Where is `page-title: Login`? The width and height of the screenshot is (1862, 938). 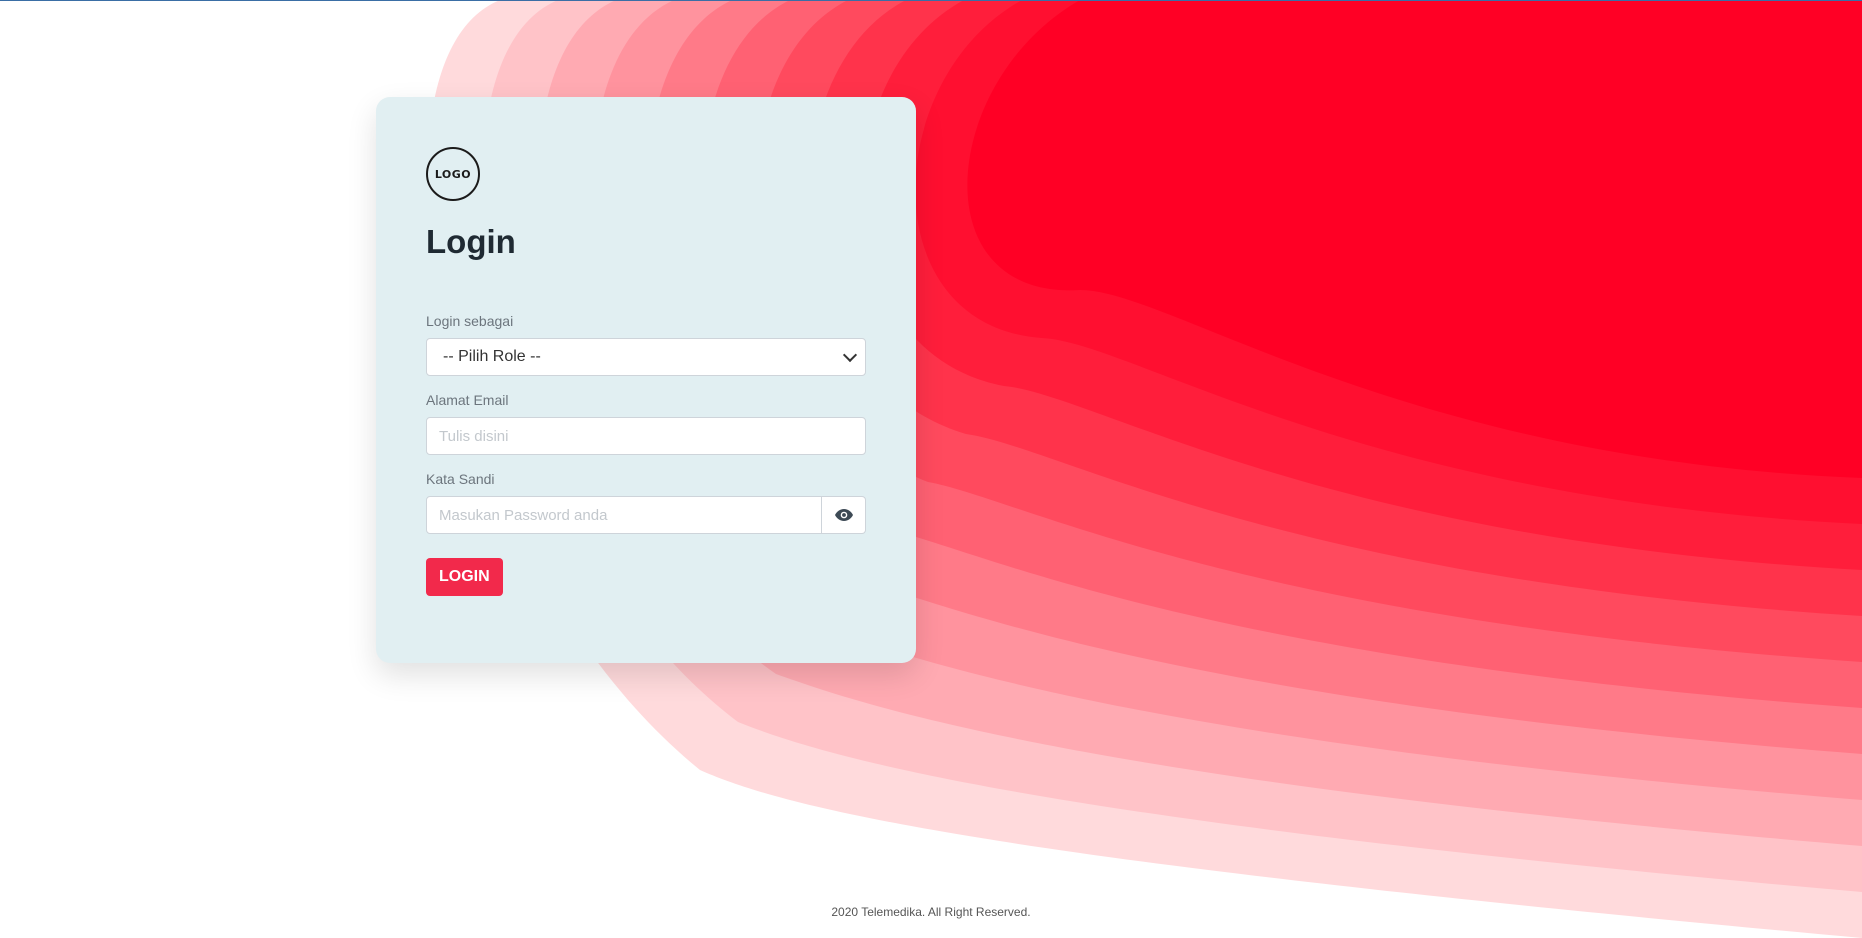 page-title: Login is located at coordinates (471, 241).